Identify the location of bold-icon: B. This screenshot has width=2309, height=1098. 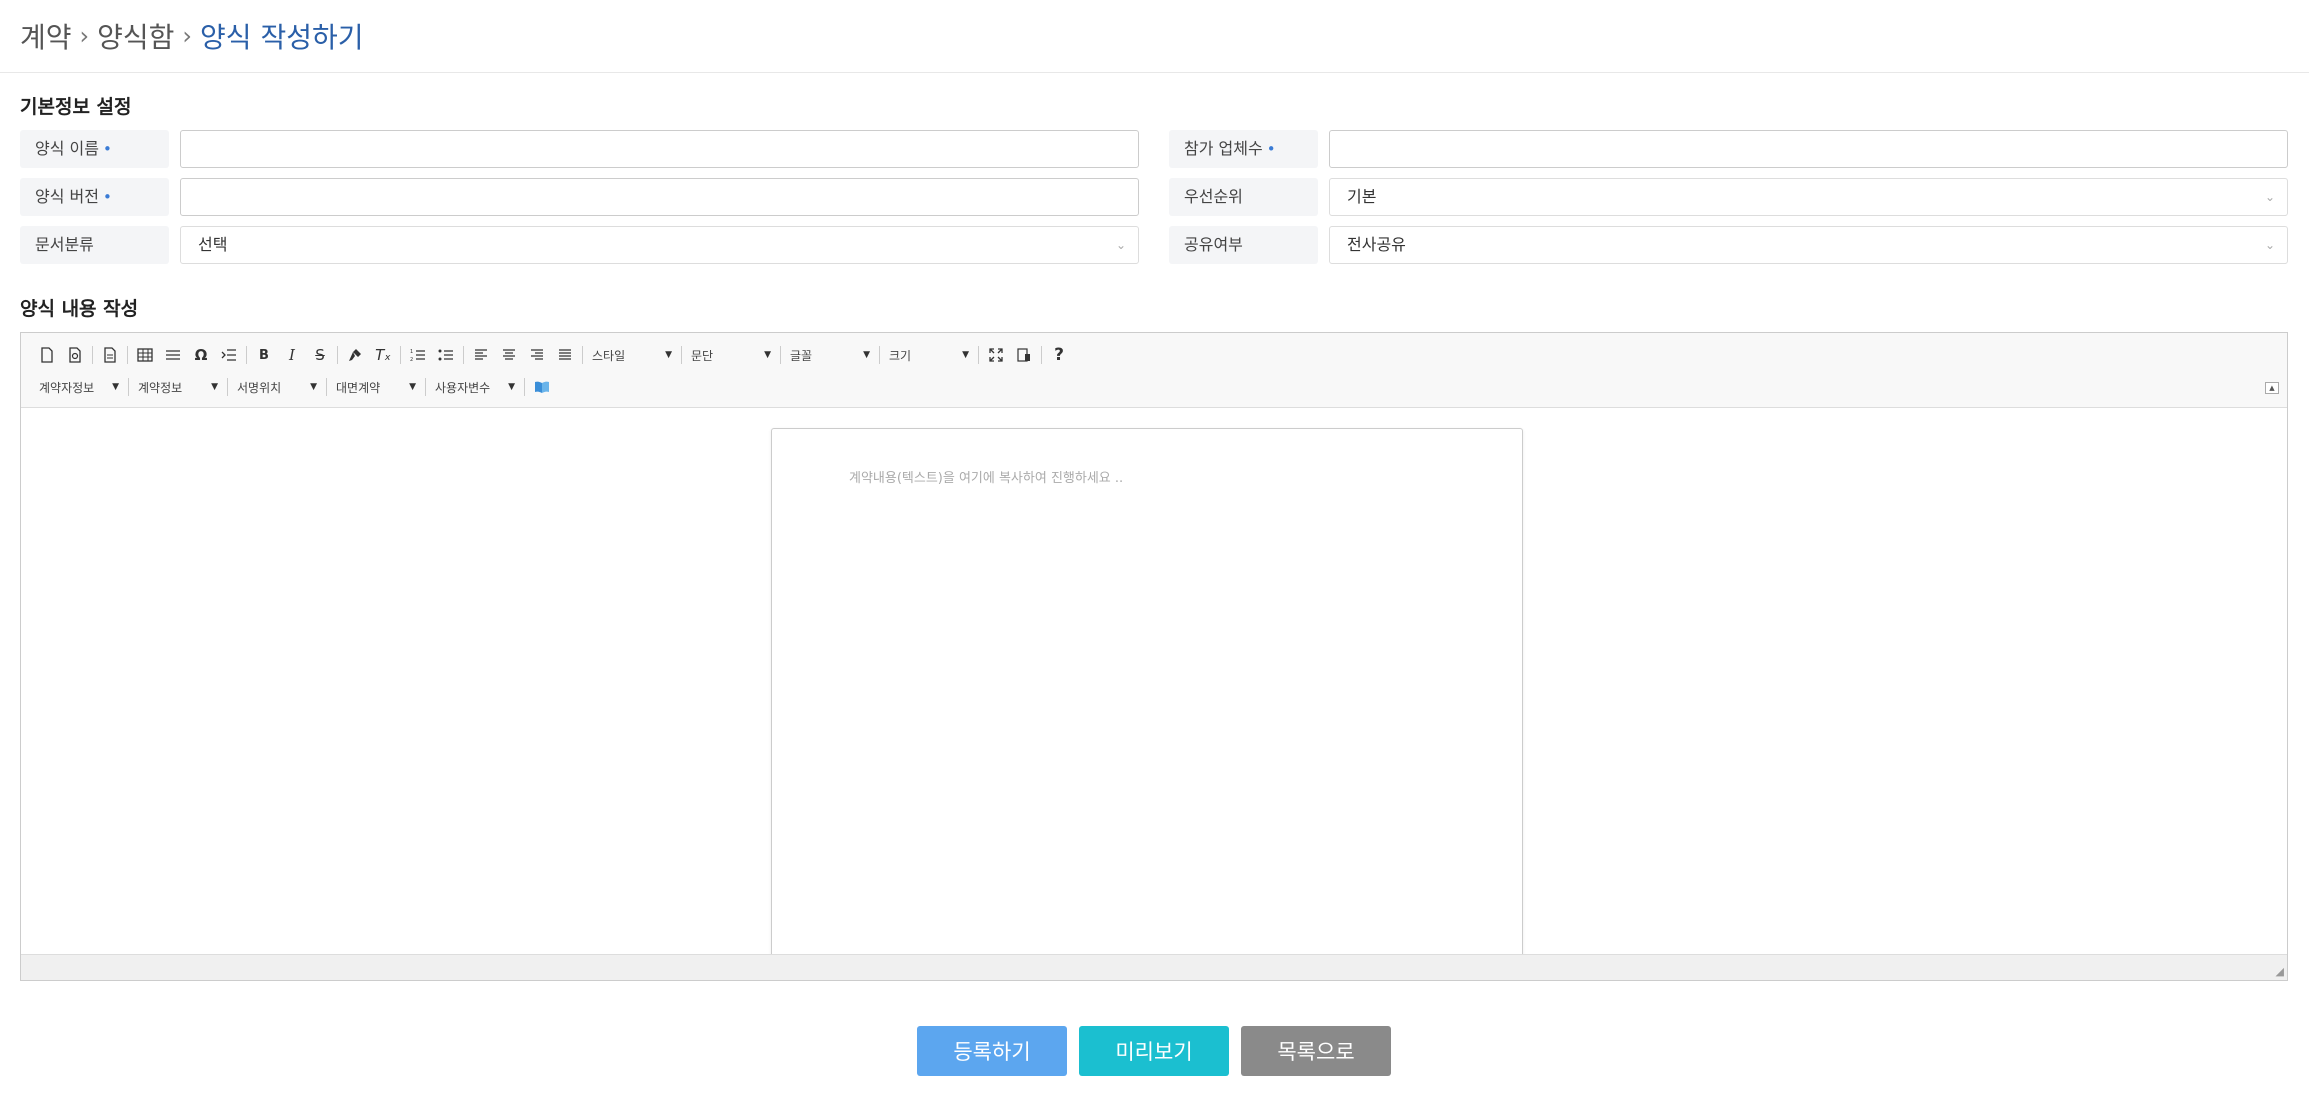
(264, 355).